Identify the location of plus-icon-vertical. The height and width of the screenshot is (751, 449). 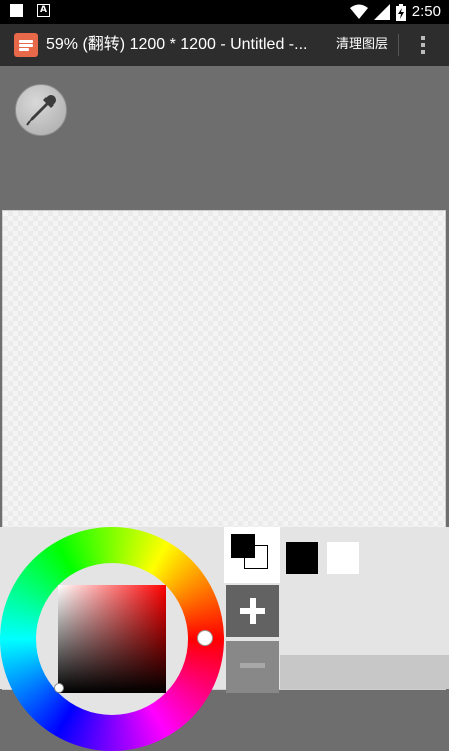
(253, 611).